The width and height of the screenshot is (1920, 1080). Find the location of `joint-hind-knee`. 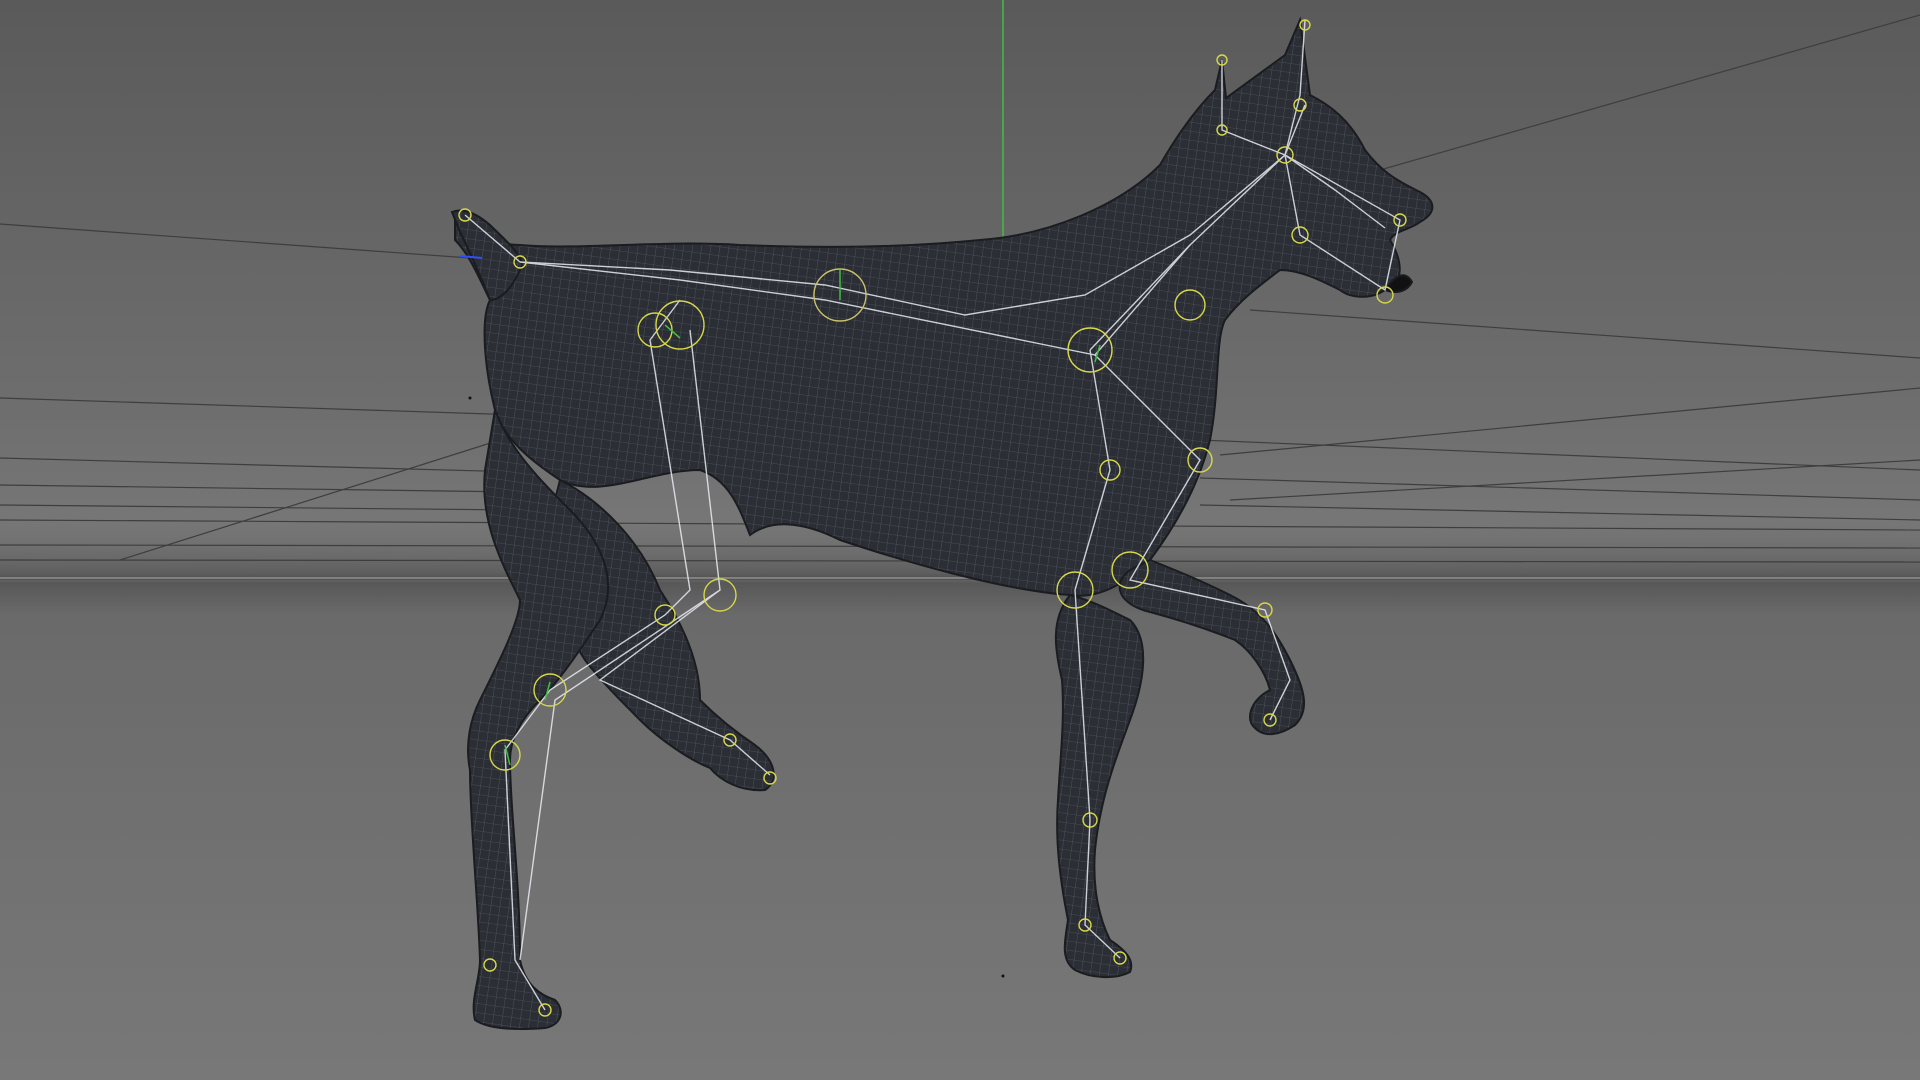

joint-hind-knee is located at coordinates (720, 595).